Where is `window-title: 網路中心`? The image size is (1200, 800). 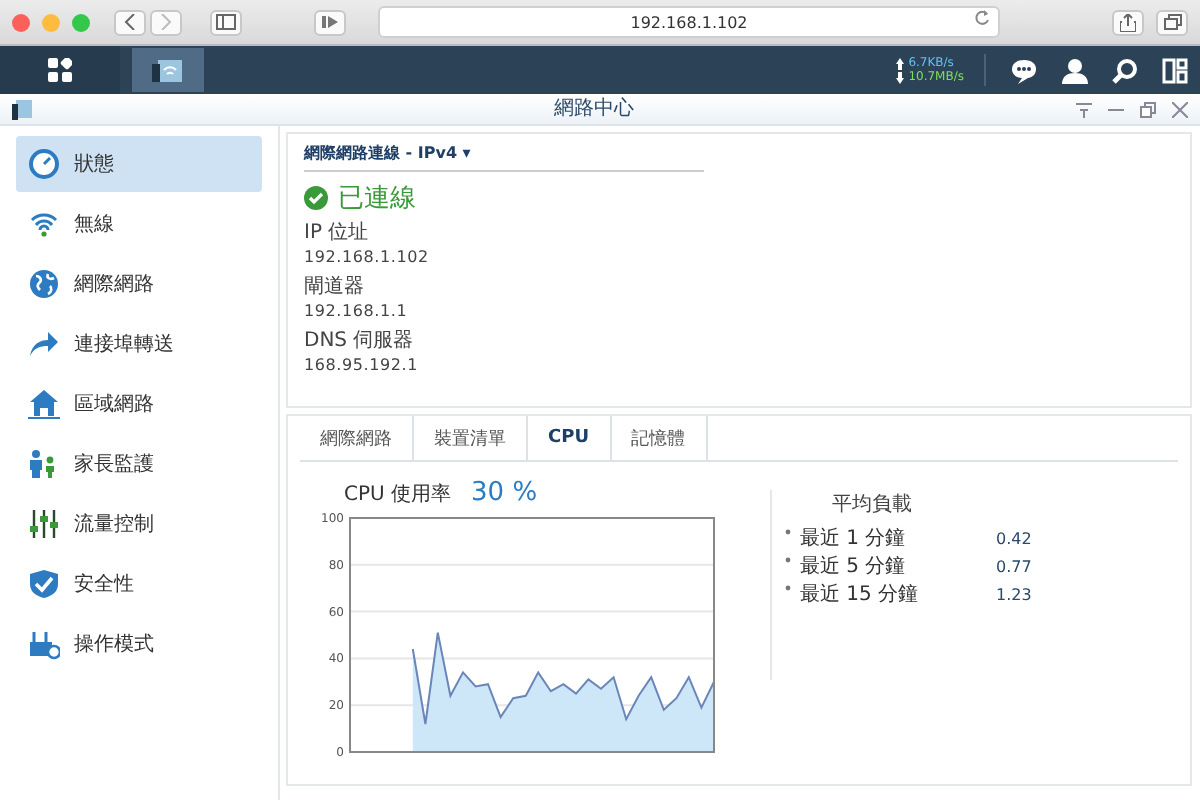
window-title: 網路中心 is located at coordinates (593, 109).